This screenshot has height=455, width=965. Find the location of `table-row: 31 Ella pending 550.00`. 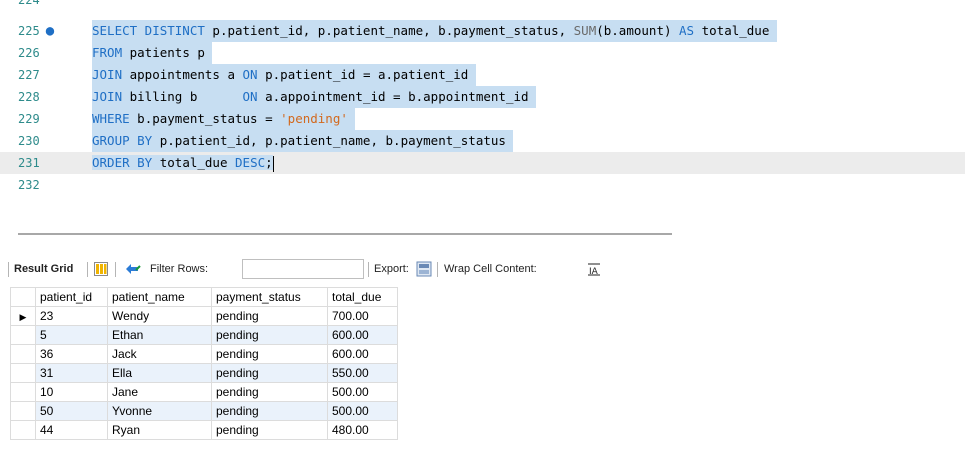

table-row: 31 Ella pending 550.00 is located at coordinates (204, 373).